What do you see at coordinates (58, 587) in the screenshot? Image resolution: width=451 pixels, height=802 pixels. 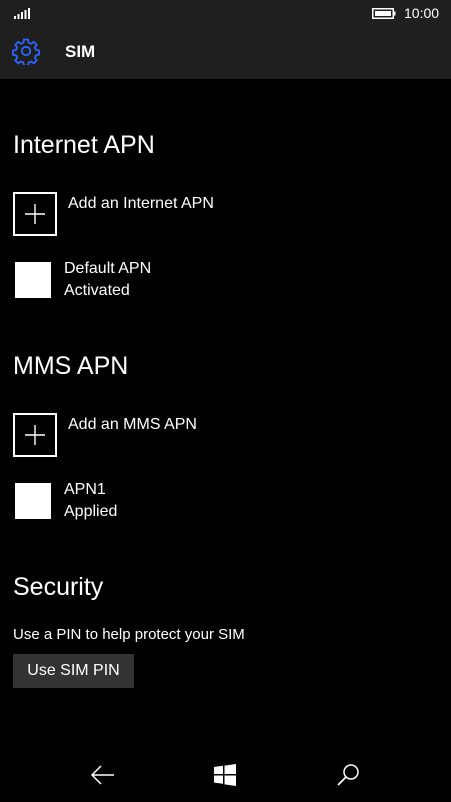 I see `security-heading: Security` at bounding box center [58, 587].